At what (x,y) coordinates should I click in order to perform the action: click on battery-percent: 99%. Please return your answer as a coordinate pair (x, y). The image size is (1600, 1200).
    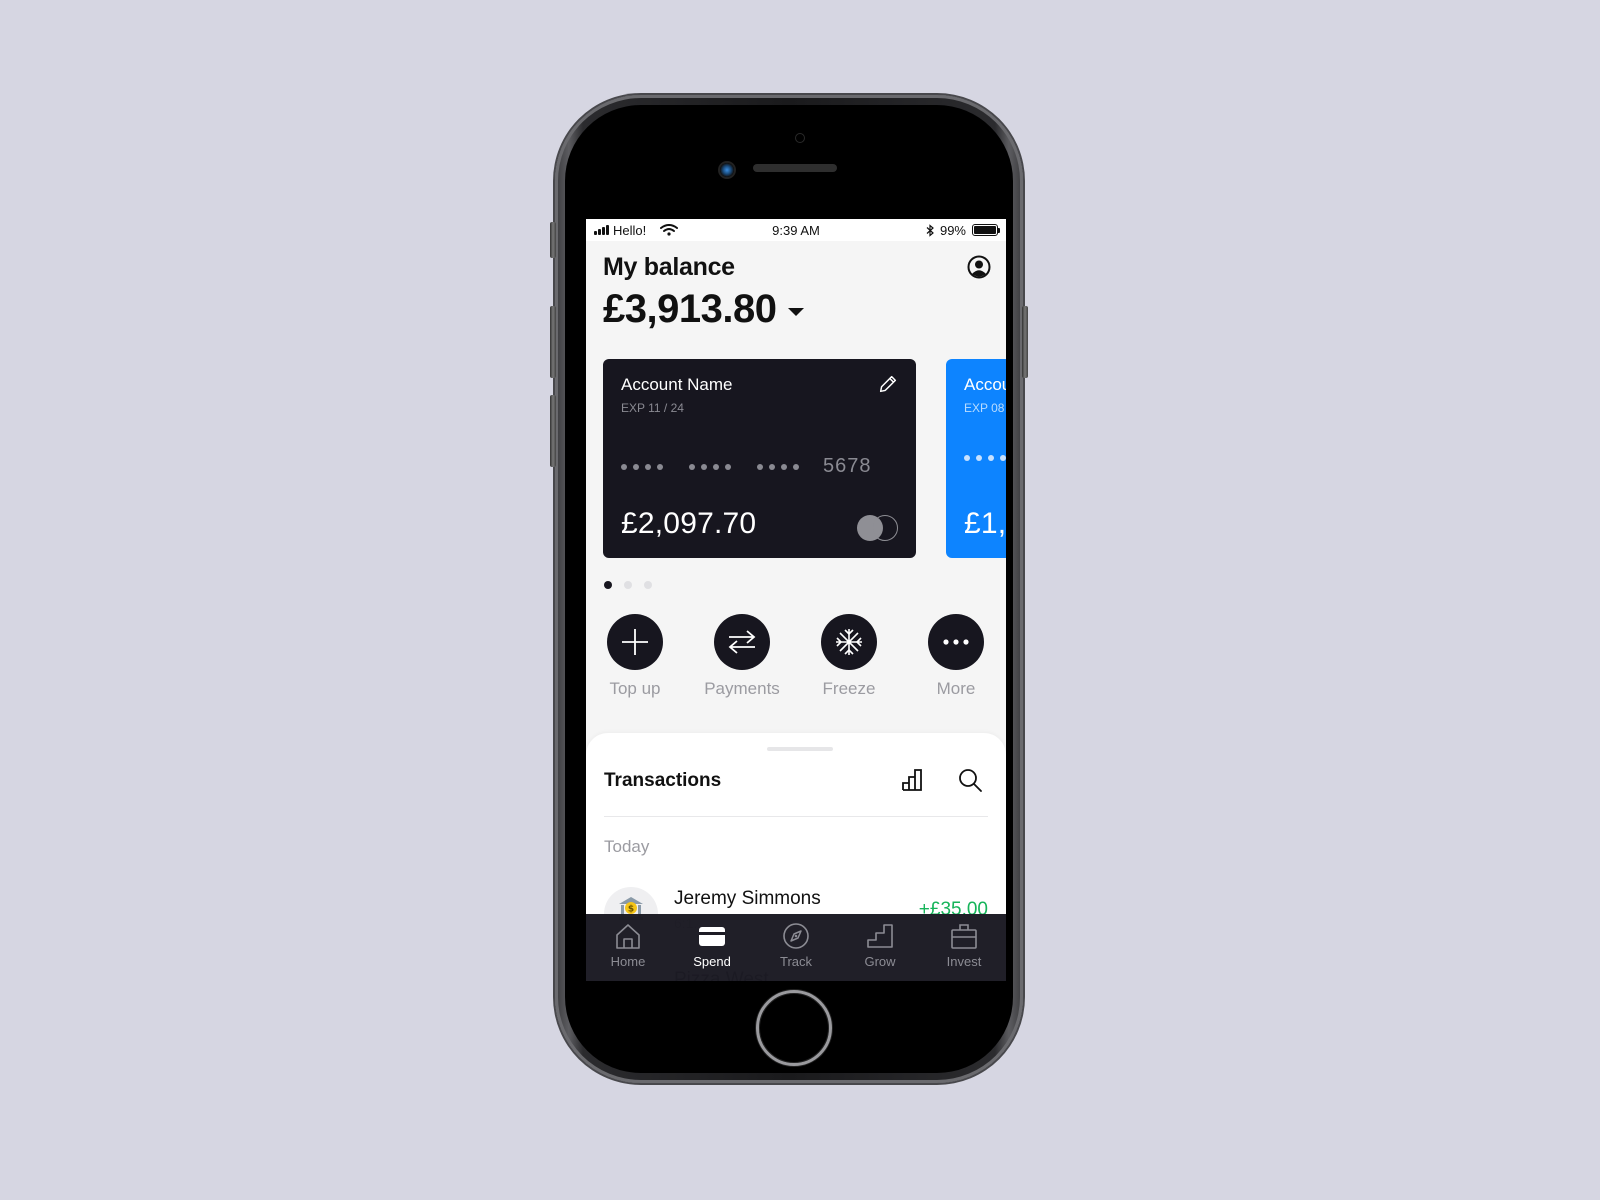
    Looking at the image, I should click on (952, 230).